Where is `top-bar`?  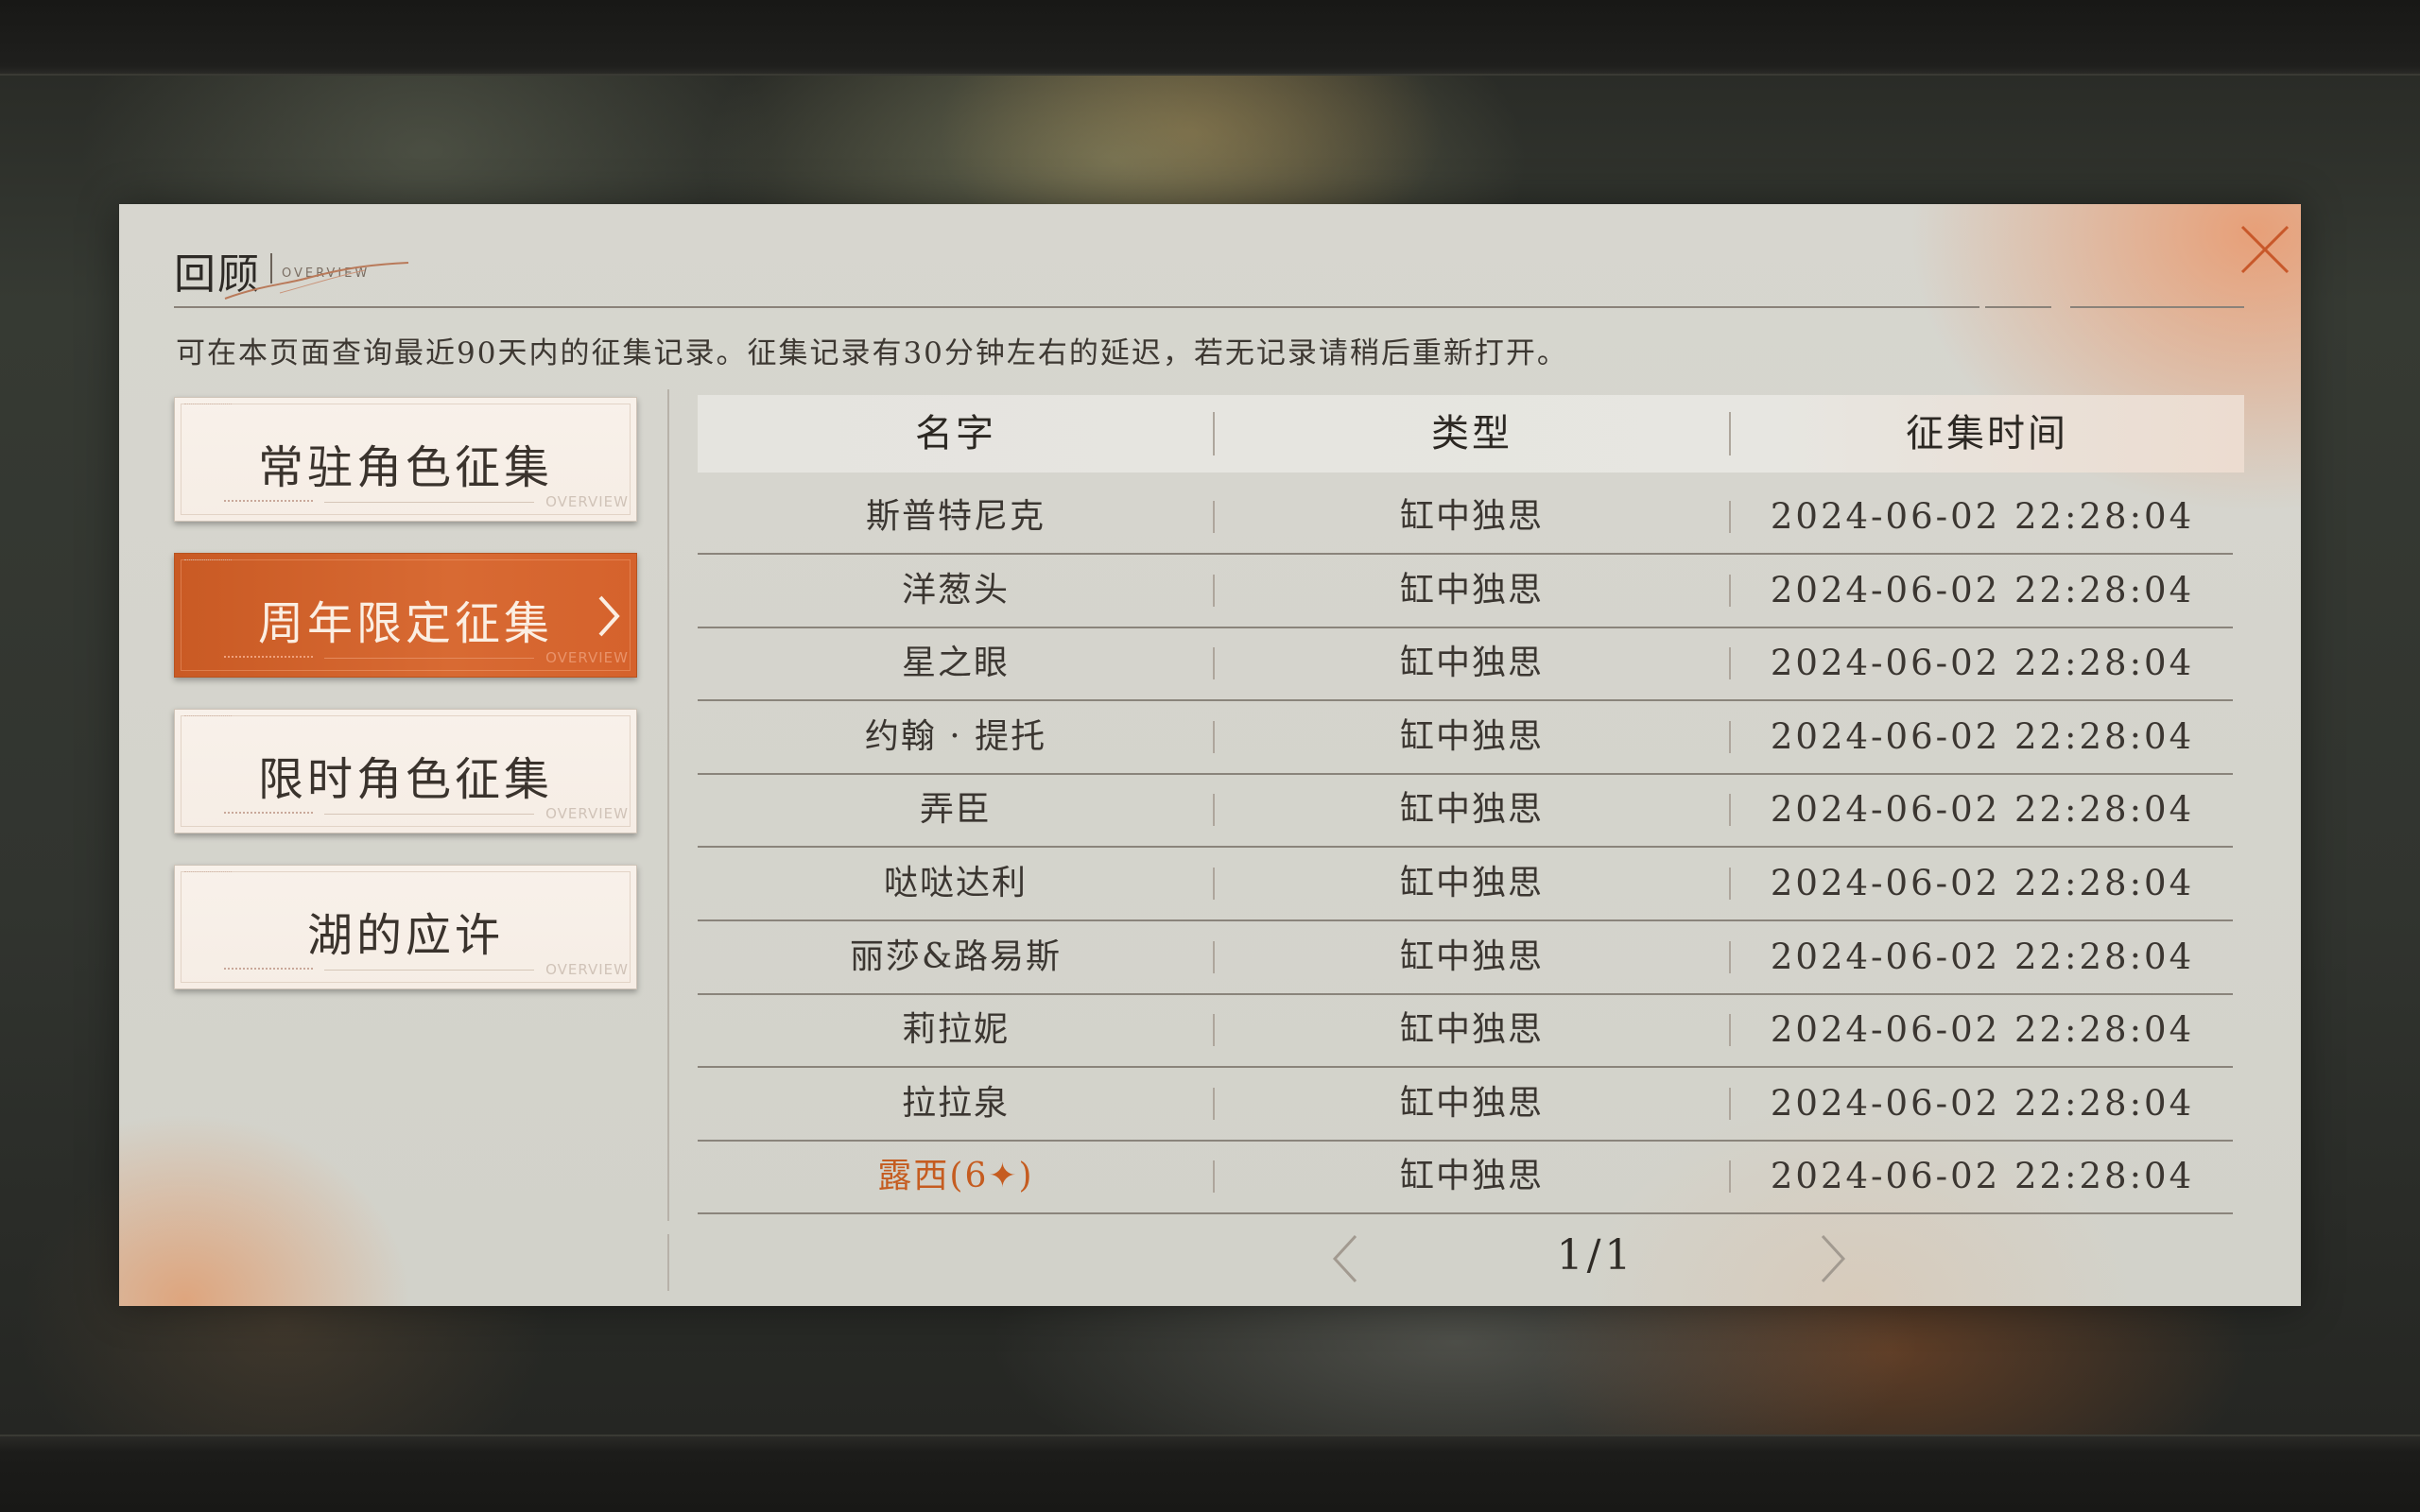 top-bar is located at coordinates (1210, 38).